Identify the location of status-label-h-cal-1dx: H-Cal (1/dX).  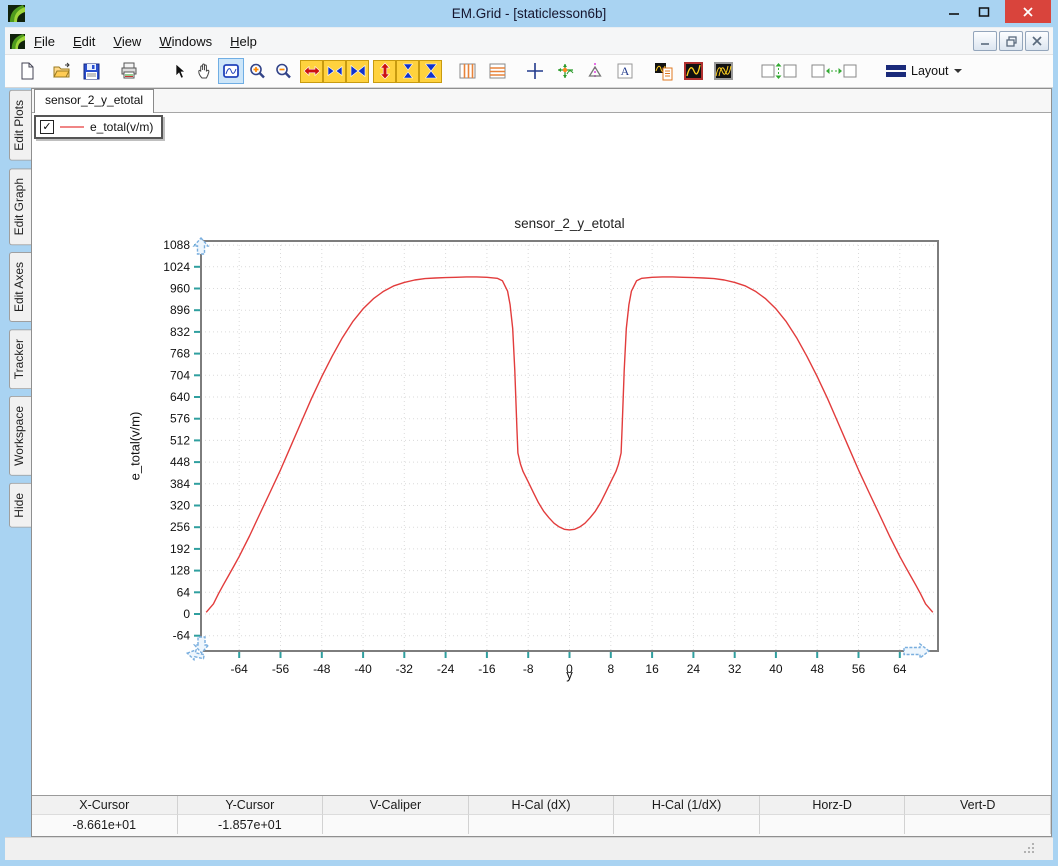
(687, 805).